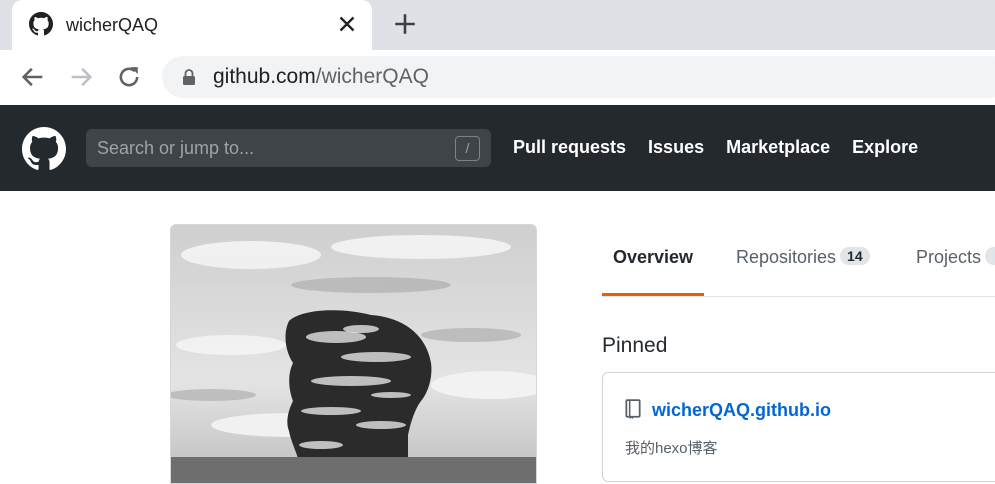  What do you see at coordinates (41, 24) in the screenshot?
I see `github-favicon-icon` at bounding box center [41, 24].